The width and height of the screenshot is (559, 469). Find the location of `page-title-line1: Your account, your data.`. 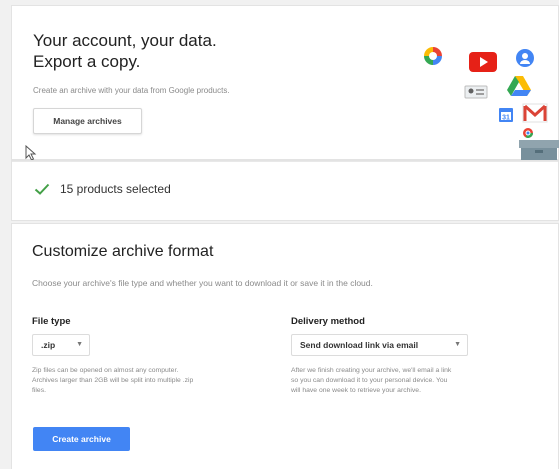

page-title-line1: Your account, your data. is located at coordinates (125, 40).